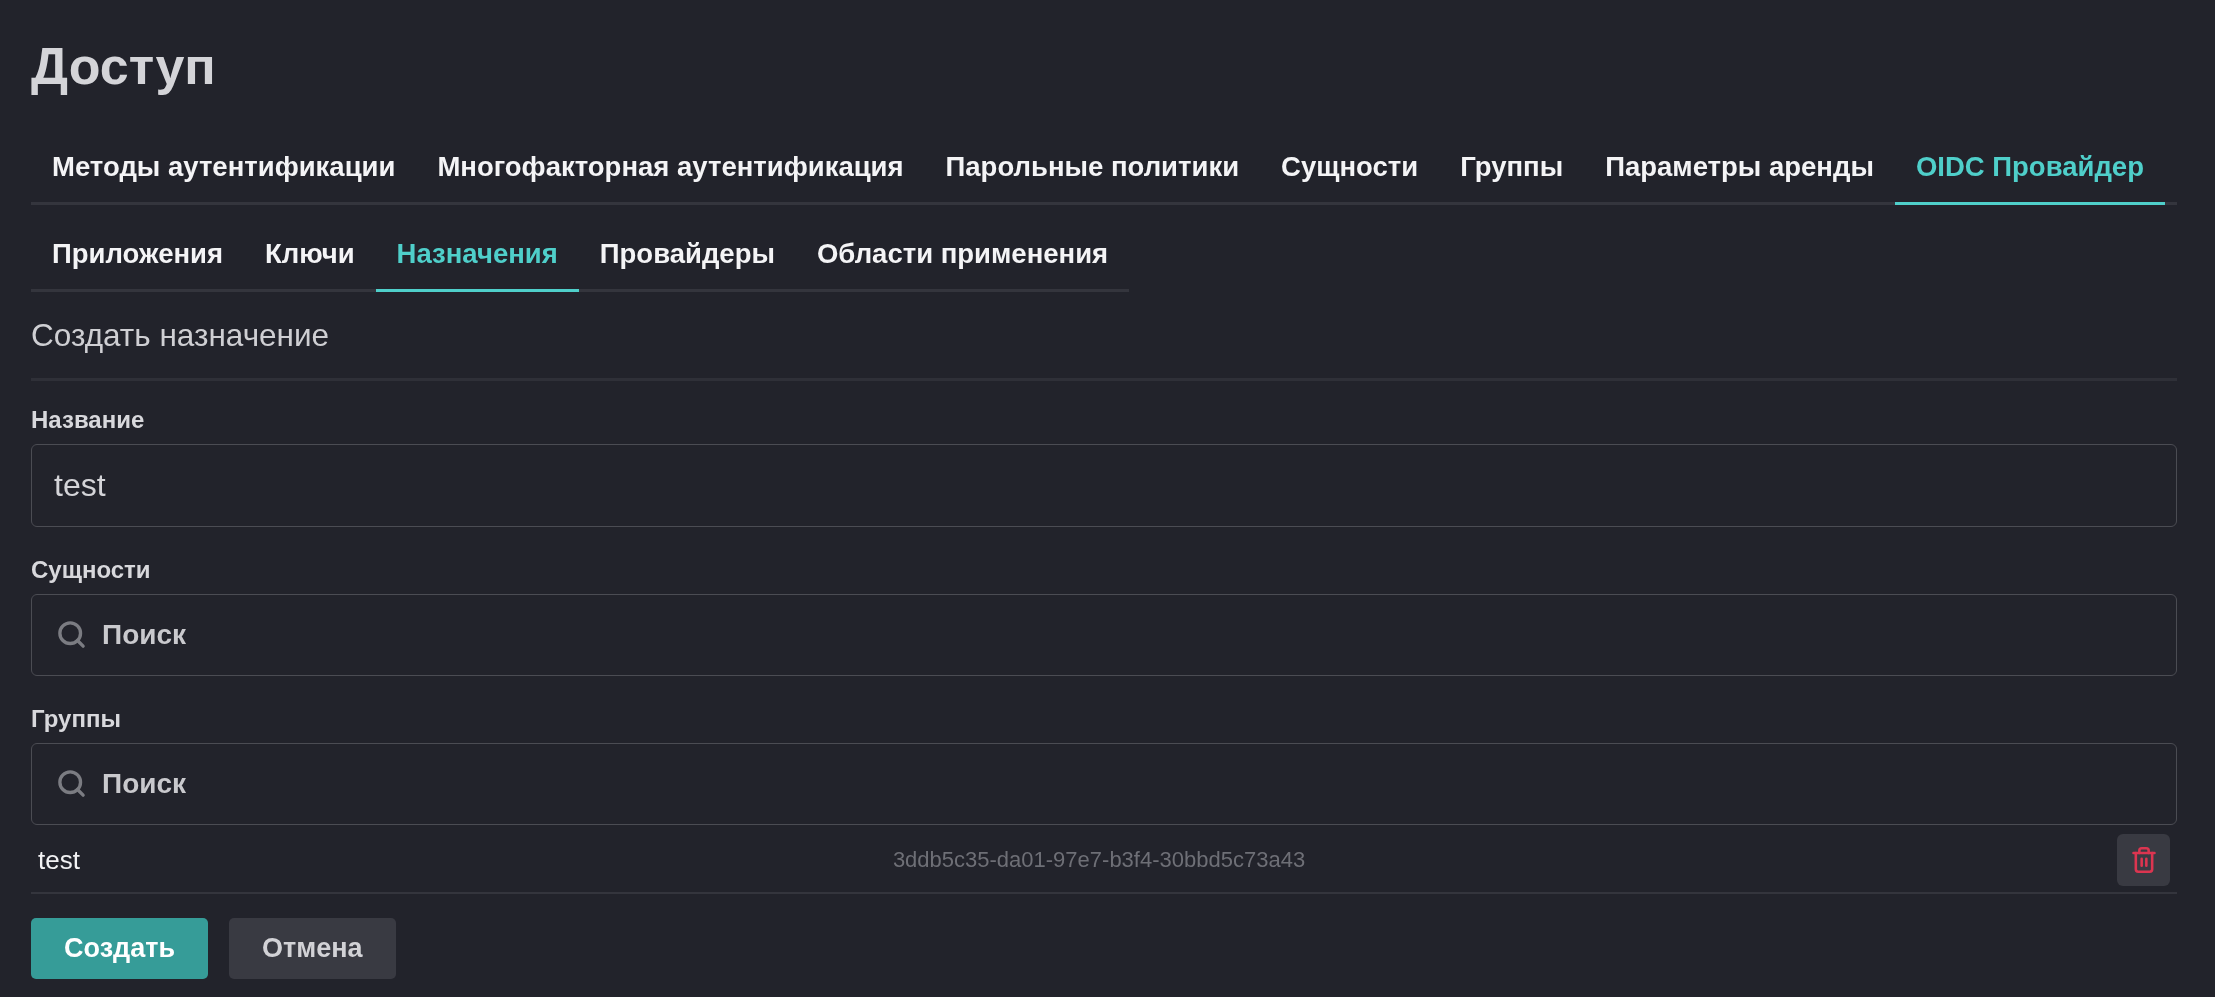  What do you see at coordinates (962, 254) in the screenshot?
I see `subtab: Области применения` at bounding box center [962, 254].